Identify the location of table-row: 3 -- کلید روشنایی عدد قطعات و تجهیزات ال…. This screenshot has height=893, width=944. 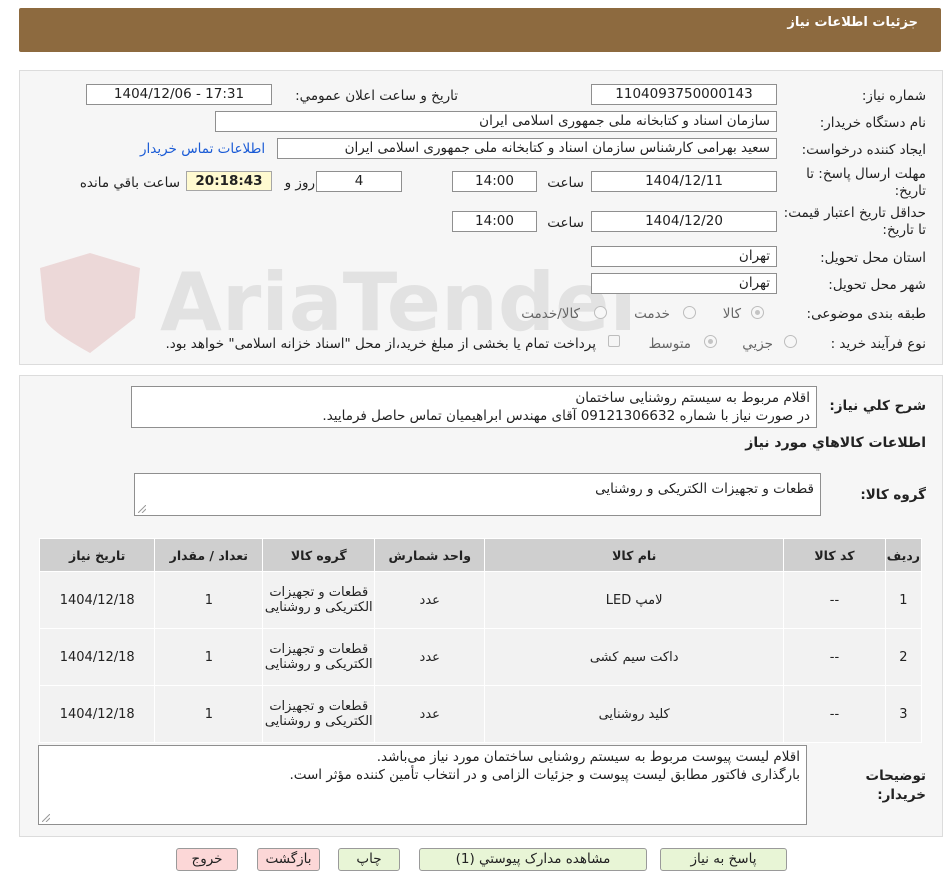
(480, 714).